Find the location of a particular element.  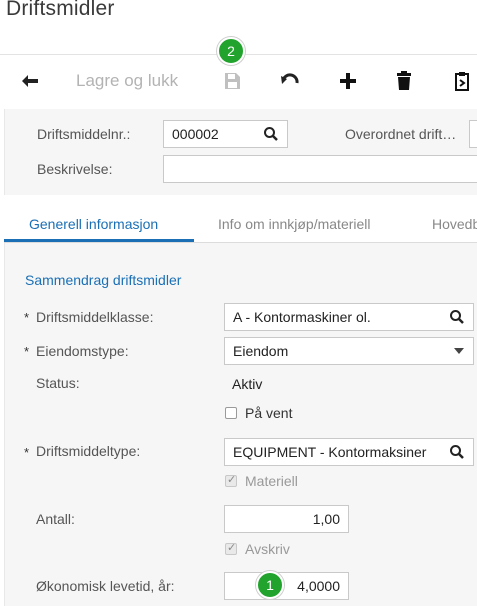

quantity-field: 1,00 is located at coordinates (286, 519).